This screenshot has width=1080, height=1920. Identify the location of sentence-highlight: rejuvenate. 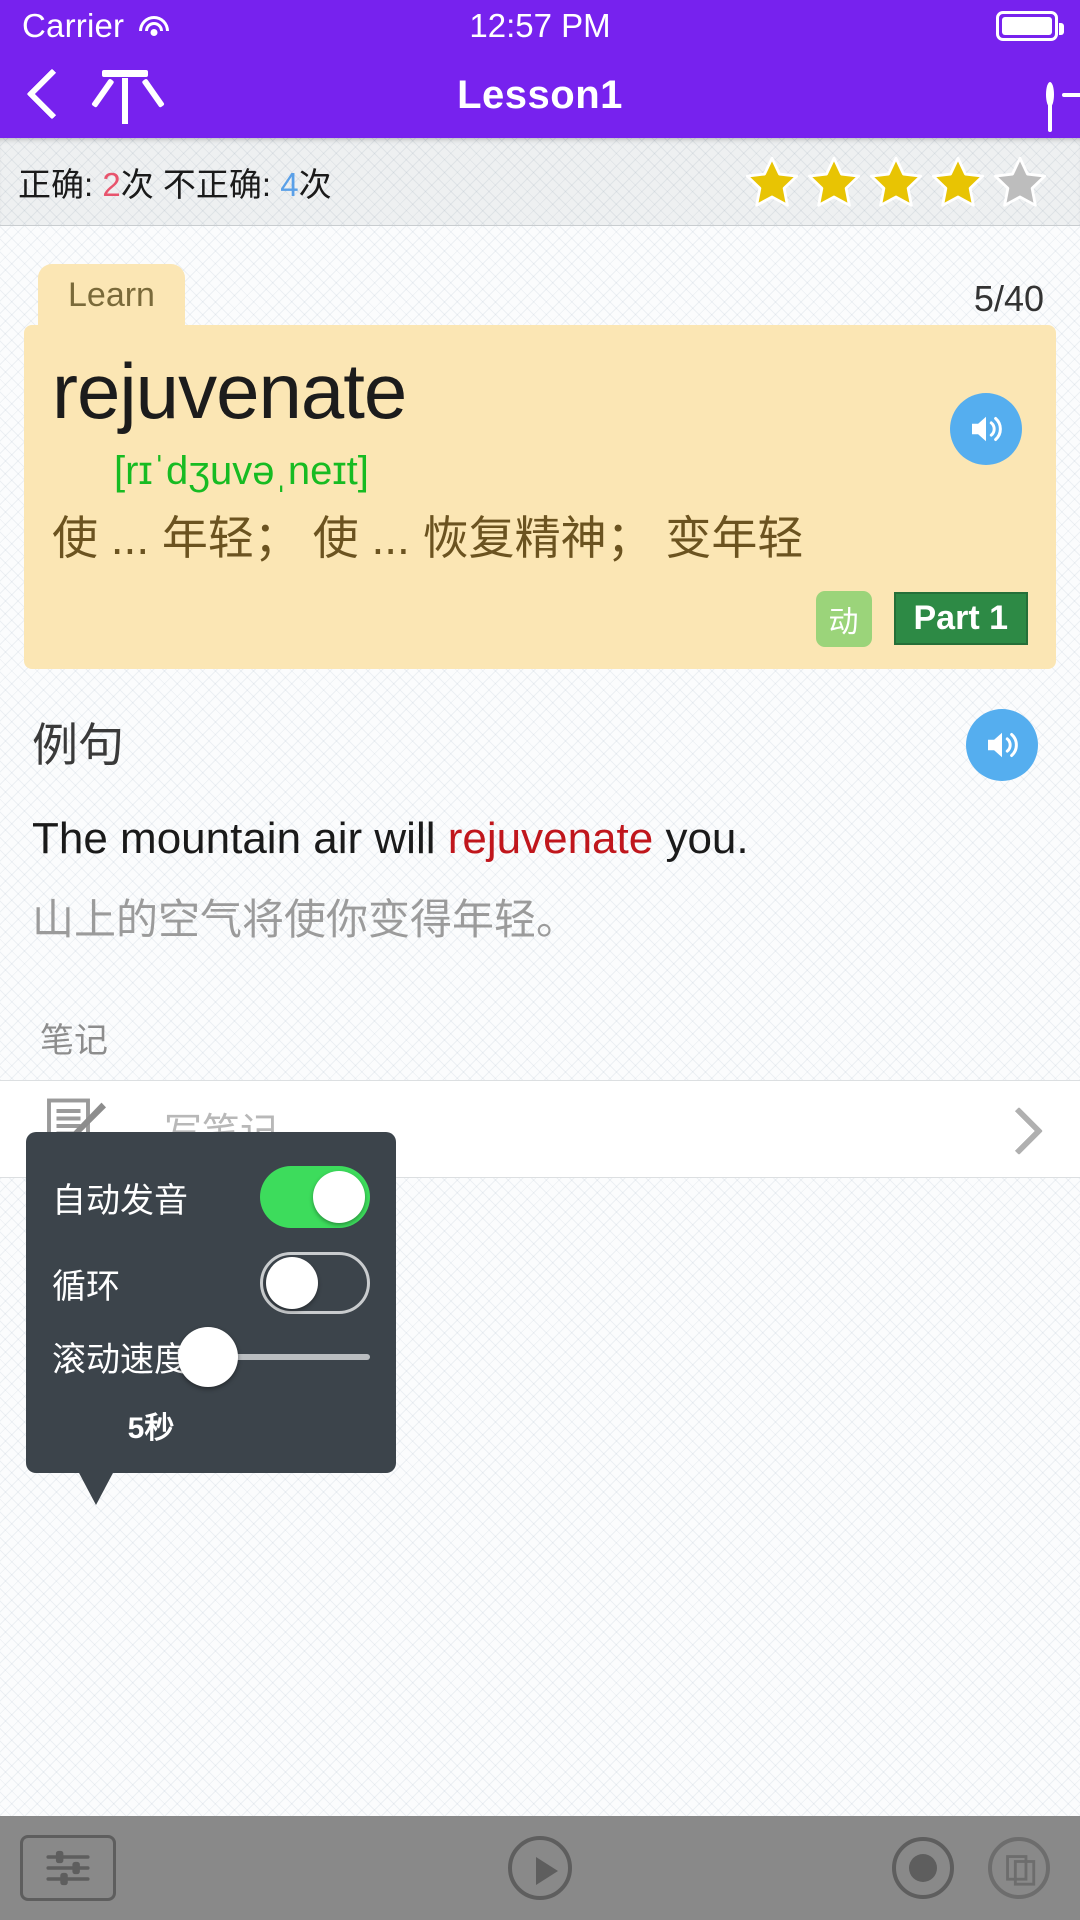
(550, 838).